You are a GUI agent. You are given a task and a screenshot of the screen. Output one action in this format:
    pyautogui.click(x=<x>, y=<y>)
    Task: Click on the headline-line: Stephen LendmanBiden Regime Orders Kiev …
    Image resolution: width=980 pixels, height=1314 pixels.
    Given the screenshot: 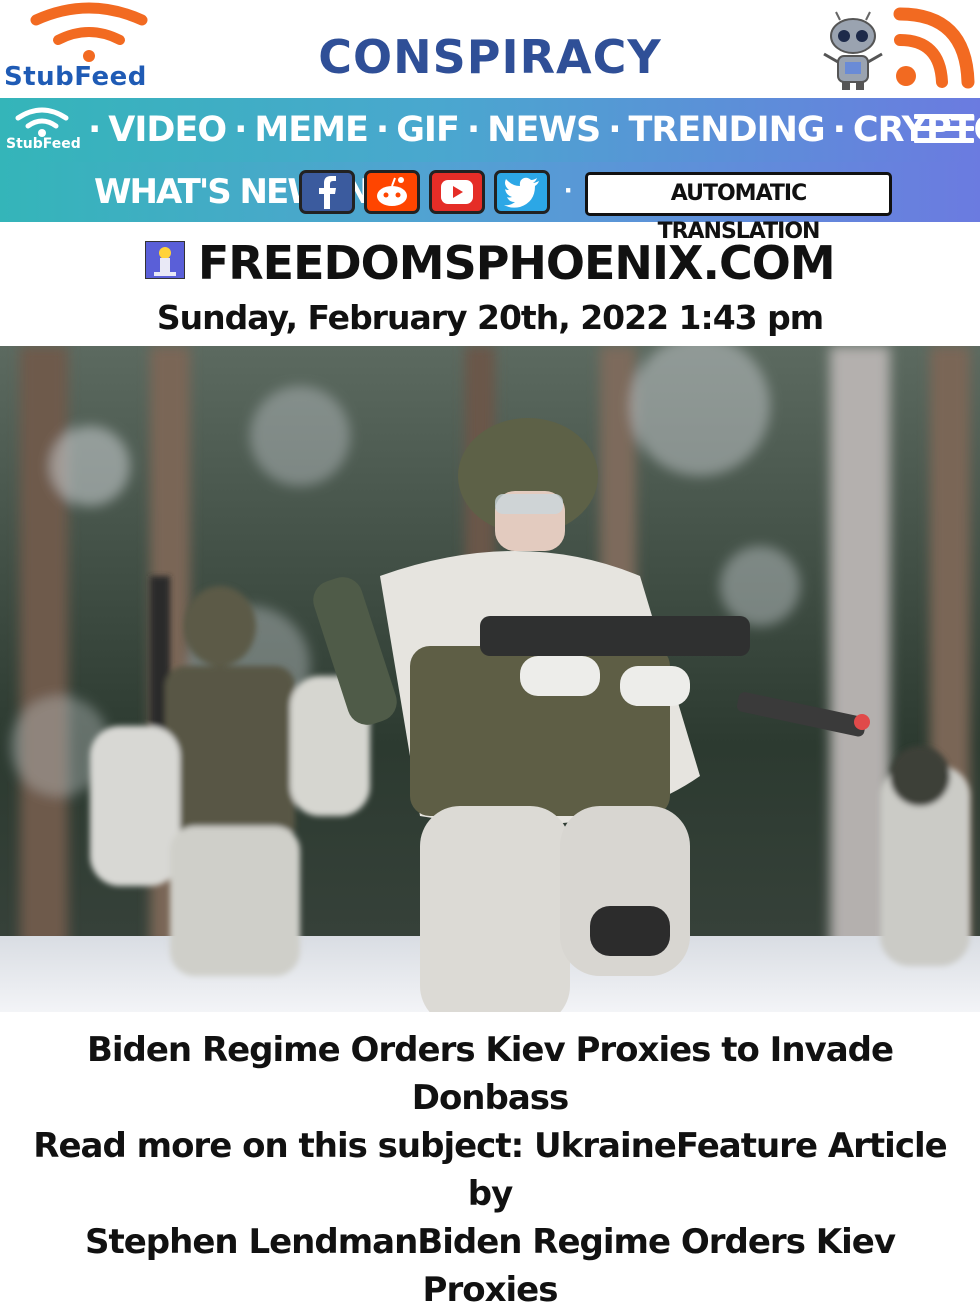 What is the action you would take?
    pyautogui.click(x=490, y=1266)
    